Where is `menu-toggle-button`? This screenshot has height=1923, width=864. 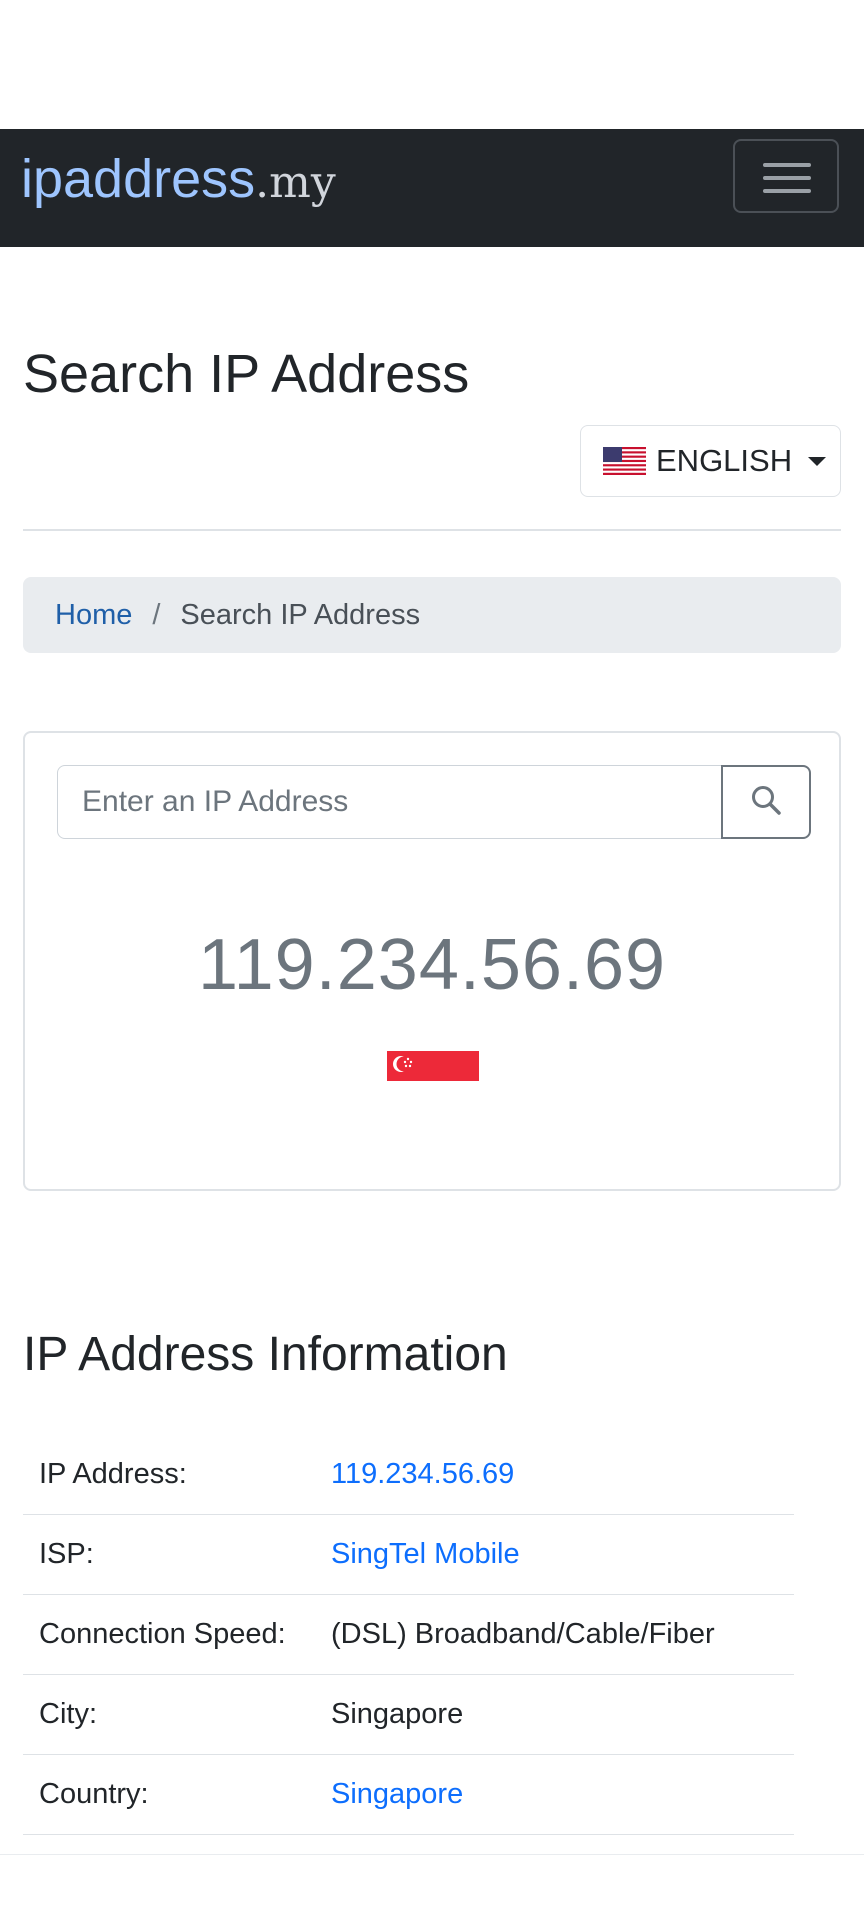
menu-toggle-button is located at coordinates (786, 176).